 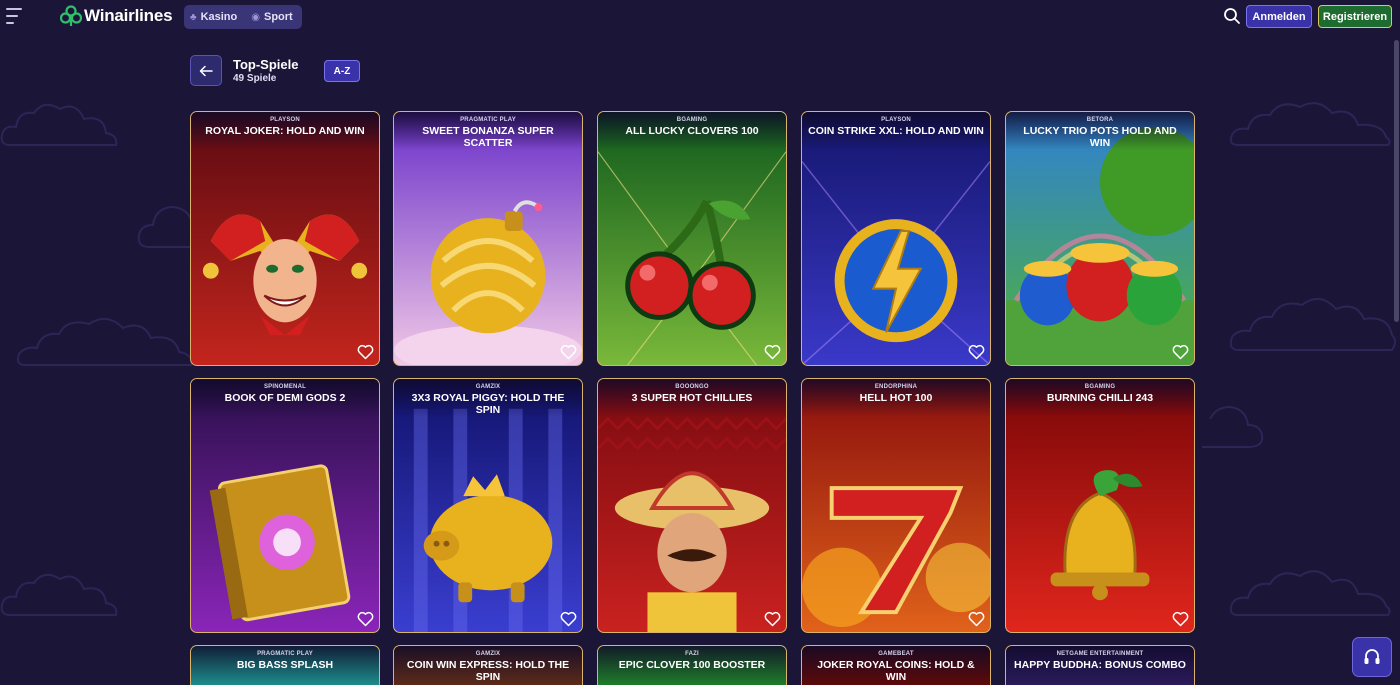 I want to click on section-count: 49 Spiele, so click(x=255, y=78).